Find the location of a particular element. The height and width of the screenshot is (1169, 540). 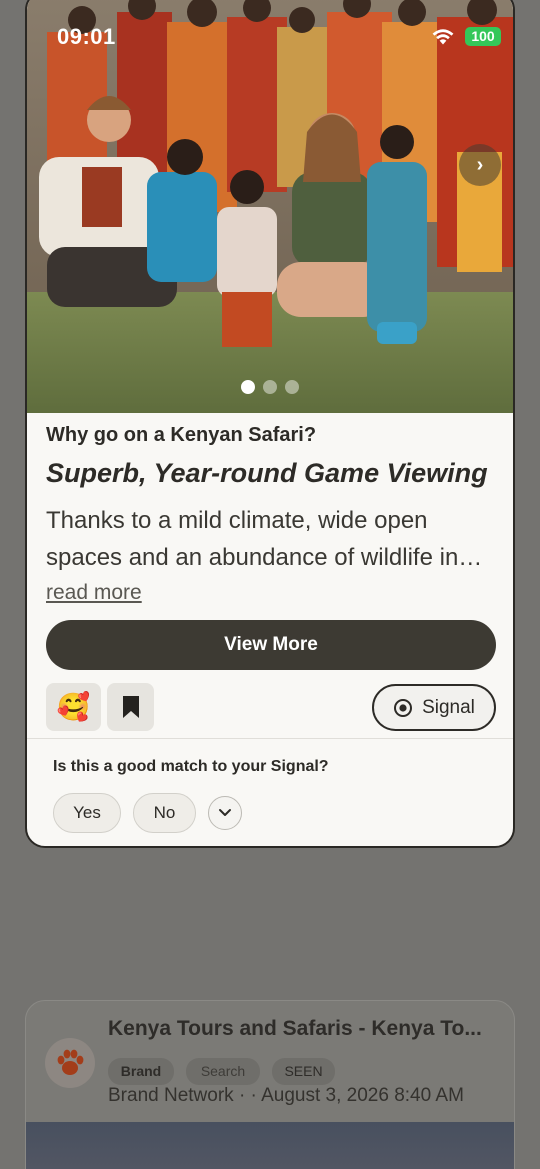

tag-brand: Brand is located at coordinates (141, 1071).